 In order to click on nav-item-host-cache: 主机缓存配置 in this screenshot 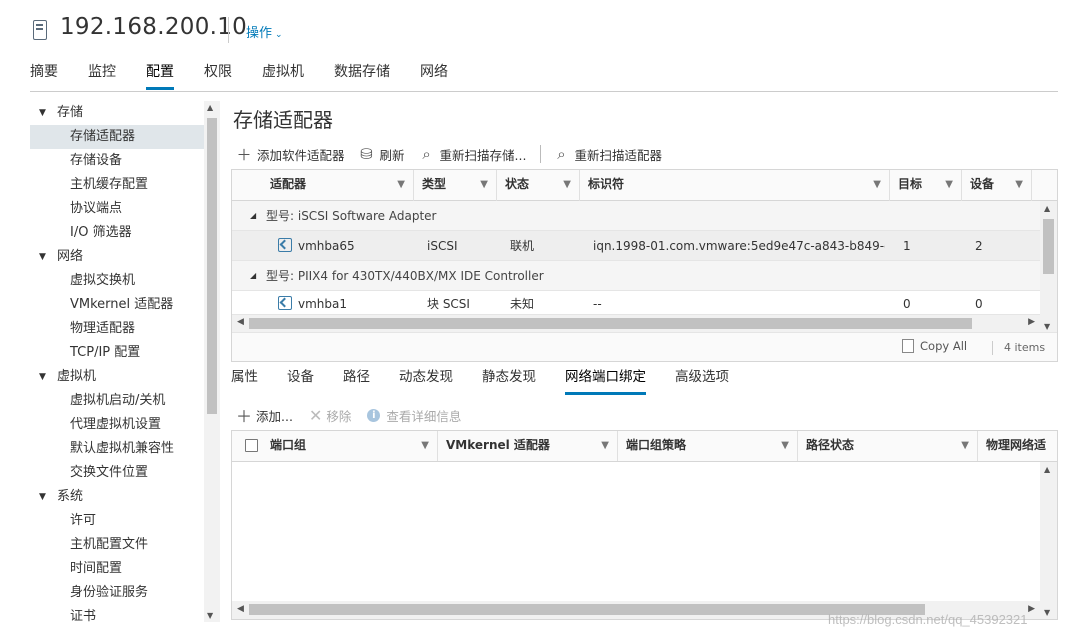, I will do `click(117, 185)`.